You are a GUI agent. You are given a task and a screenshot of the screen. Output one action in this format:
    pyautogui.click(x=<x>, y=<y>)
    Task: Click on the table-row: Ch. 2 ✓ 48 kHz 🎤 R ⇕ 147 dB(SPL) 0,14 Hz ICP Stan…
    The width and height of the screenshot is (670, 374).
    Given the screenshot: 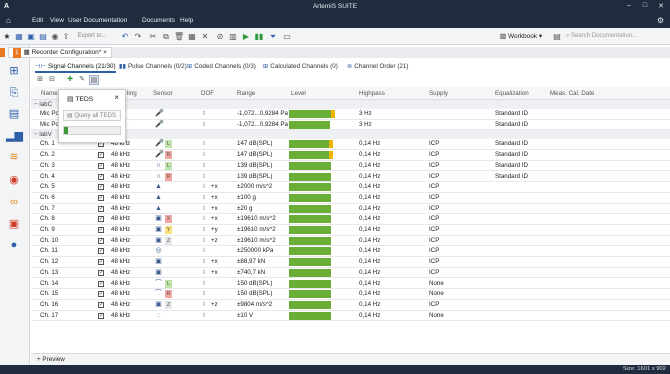 What is the action you would take?
    pyautogui.click(x=350, y=155)
    